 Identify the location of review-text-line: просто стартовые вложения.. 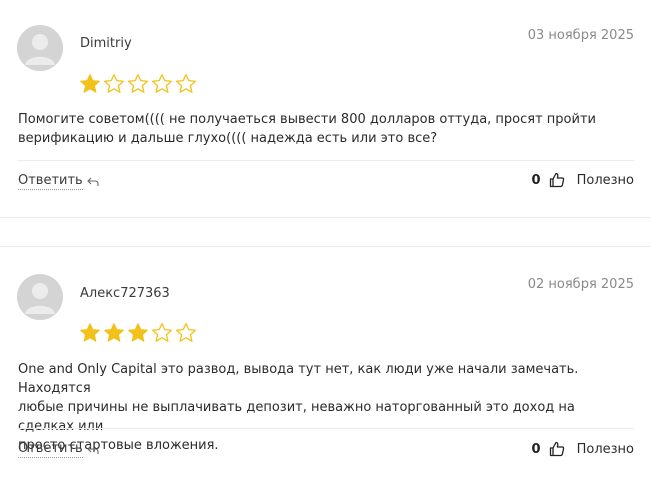
(118, 445).